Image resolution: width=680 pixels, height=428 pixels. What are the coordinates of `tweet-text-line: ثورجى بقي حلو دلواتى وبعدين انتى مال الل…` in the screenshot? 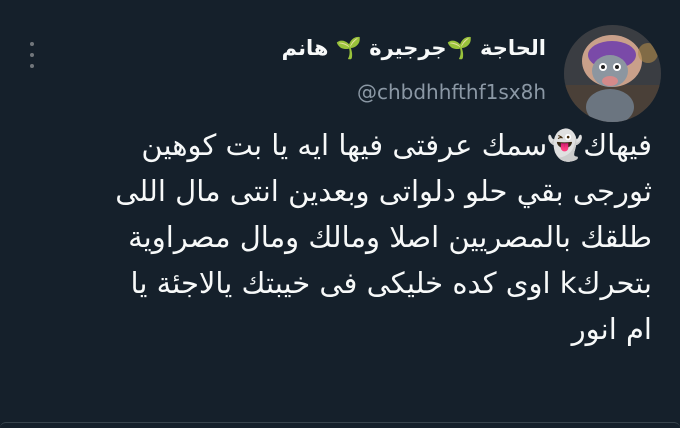 It's located at (383, 191).